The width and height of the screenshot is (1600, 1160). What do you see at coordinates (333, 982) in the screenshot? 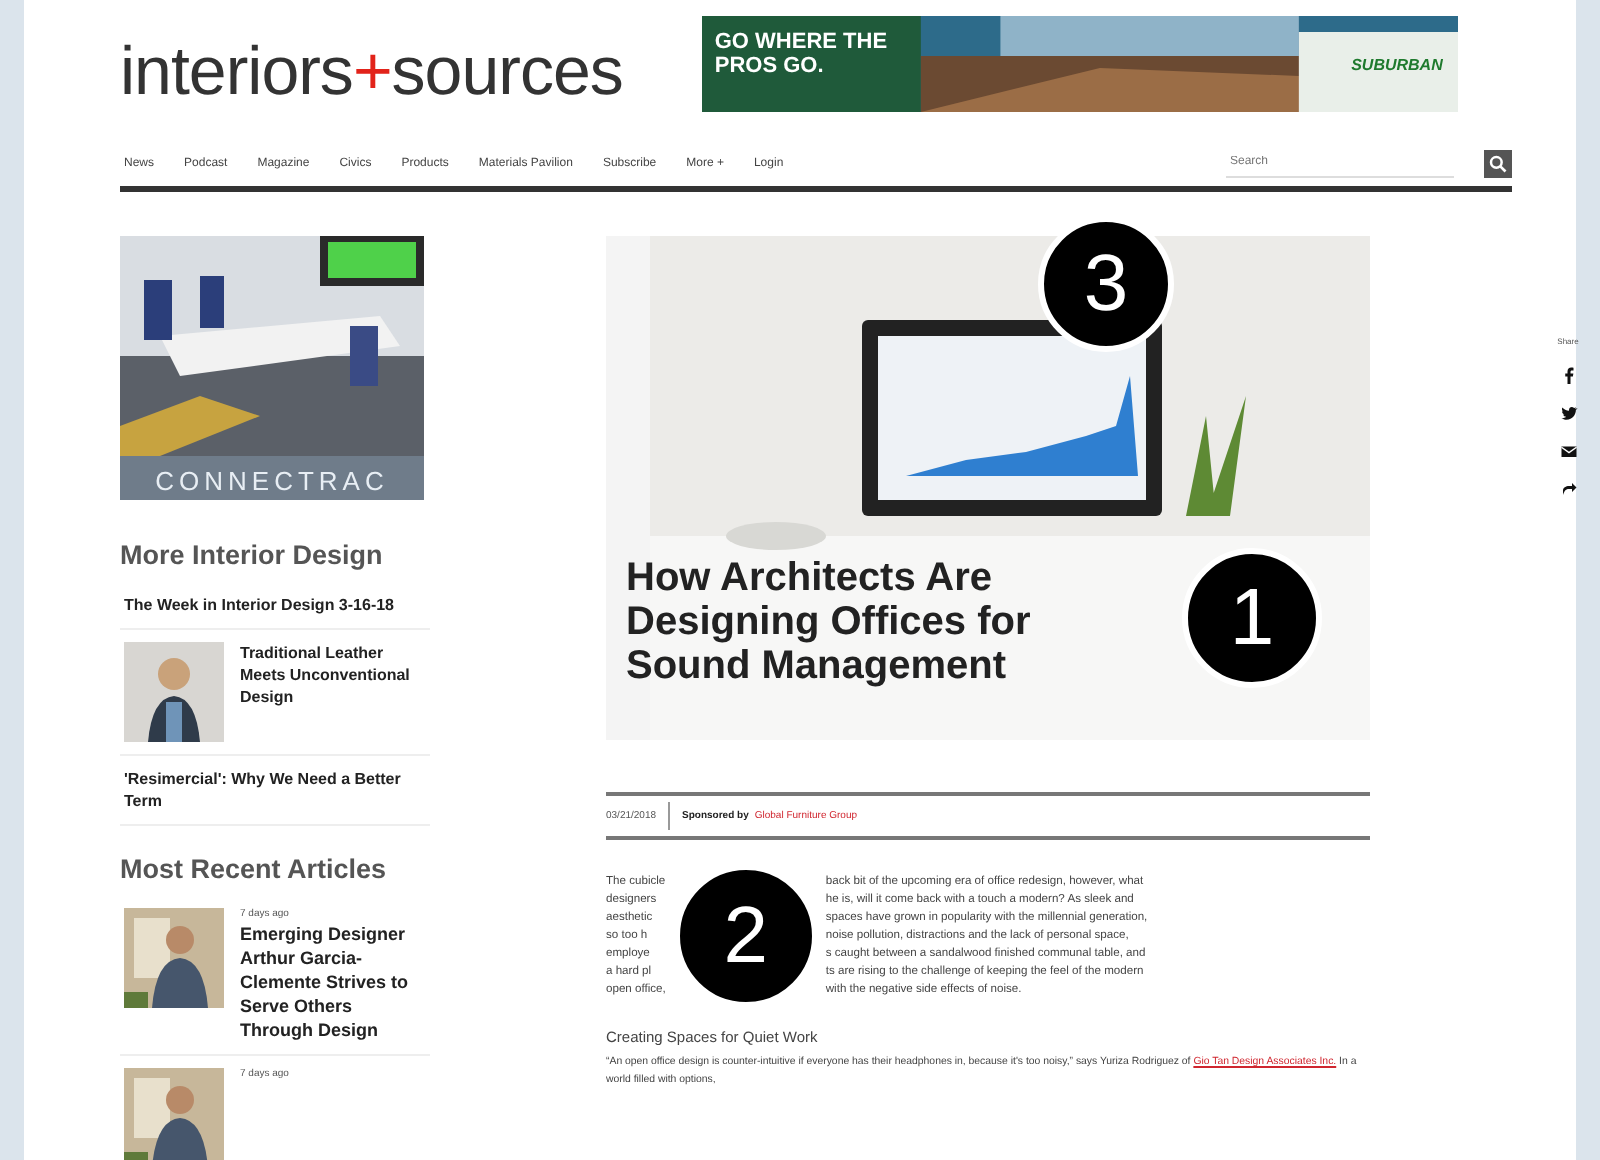
I see `article-link: Emerging Designer Arthur Garcia-Clemente Strives to Serve Others Through Design` at bounding box center [333, 982].